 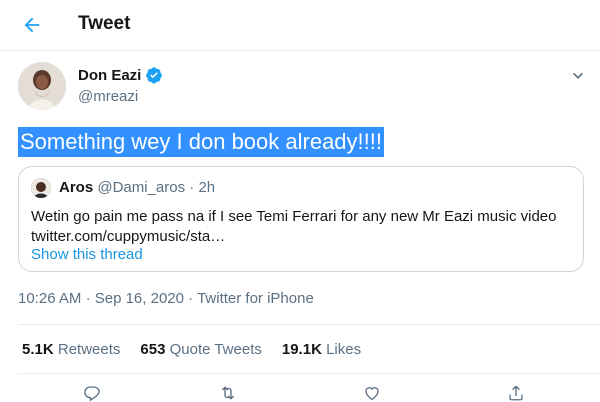 I want to click on back-button, so click(x=32, y=25).